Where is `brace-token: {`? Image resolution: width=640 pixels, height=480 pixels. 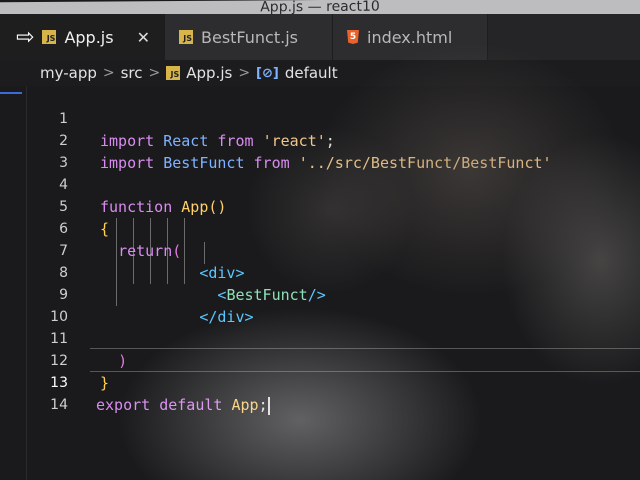
brace-token: { is located at coordinates (105, 229).